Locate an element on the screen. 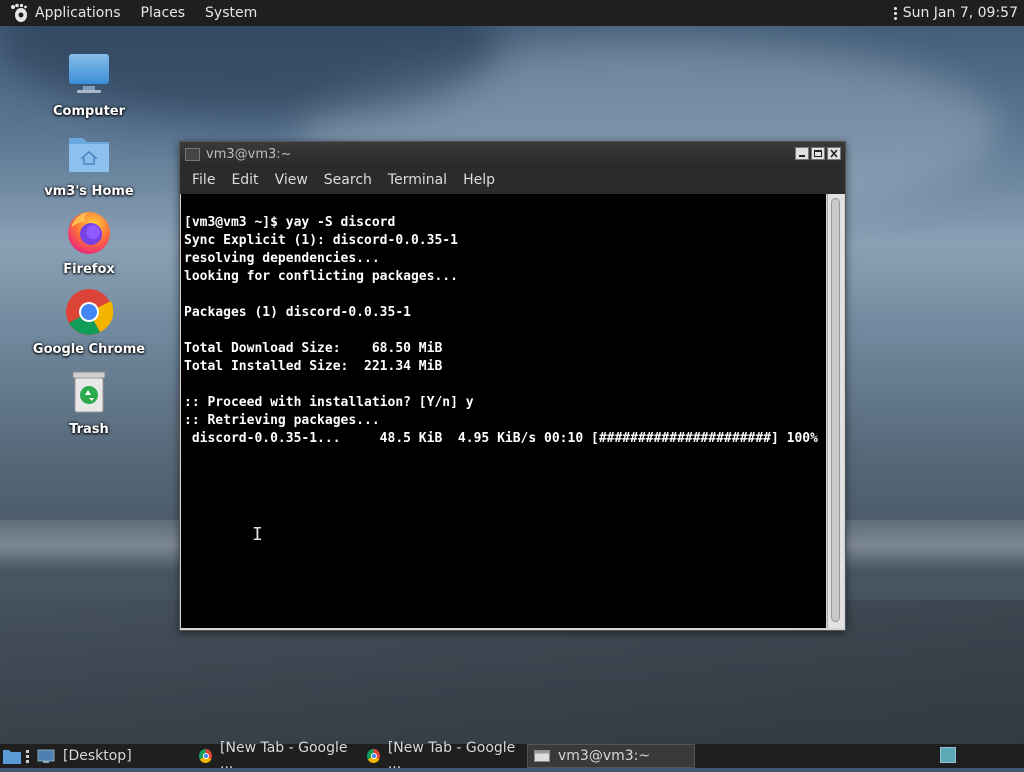 The image size is (1024, 772). menu-search: Search is located at coordinates (348, 180).